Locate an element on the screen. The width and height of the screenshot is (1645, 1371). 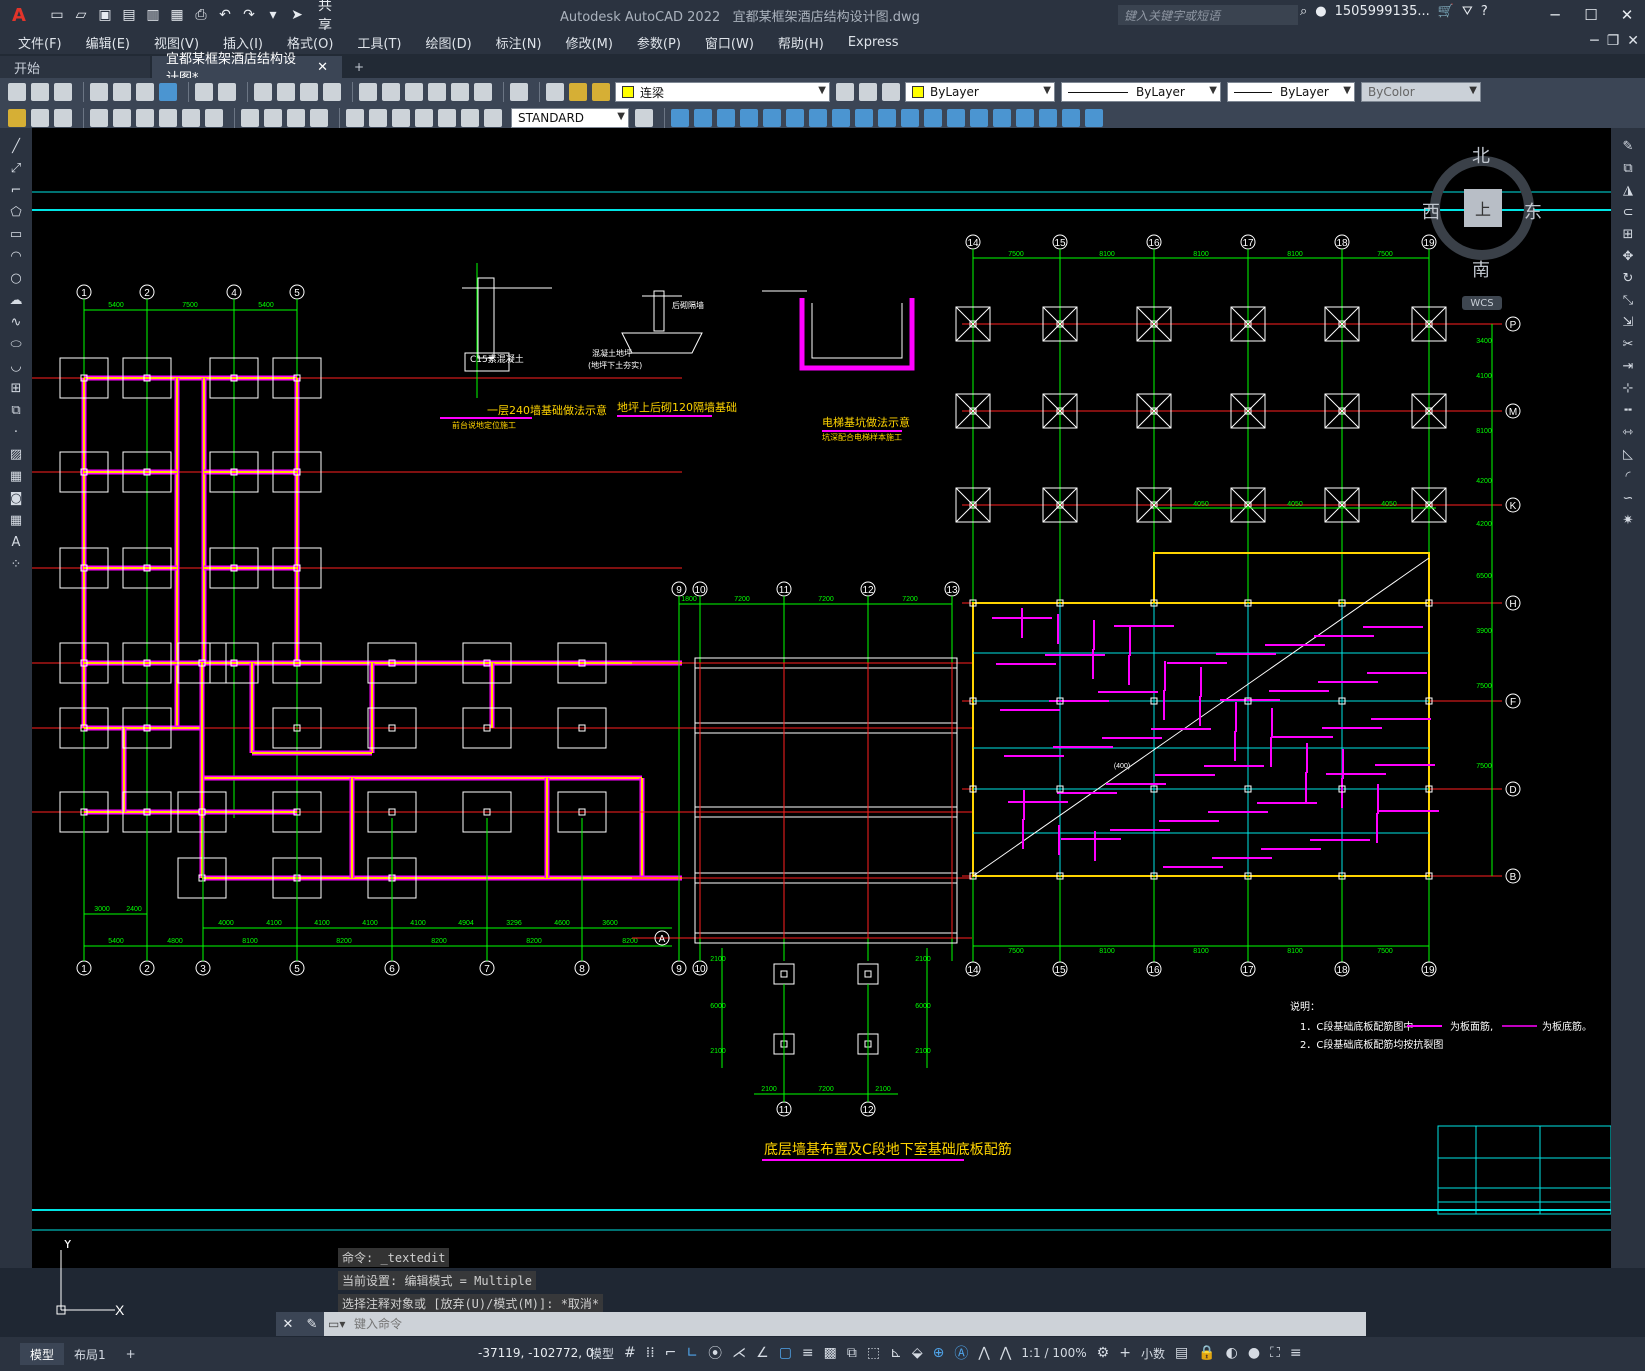
menu-dimension: 标注(N) is located at coordinates (519, 42).